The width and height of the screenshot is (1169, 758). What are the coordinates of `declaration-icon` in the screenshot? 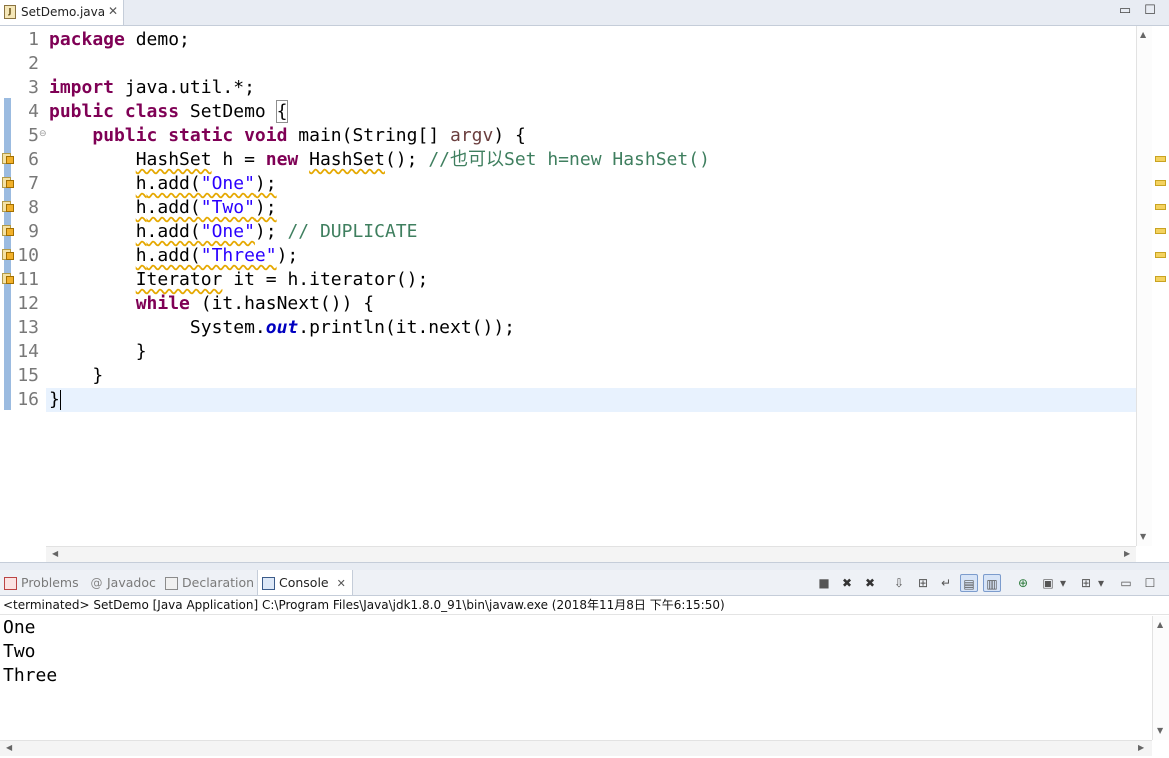 It's located at (171, 583).